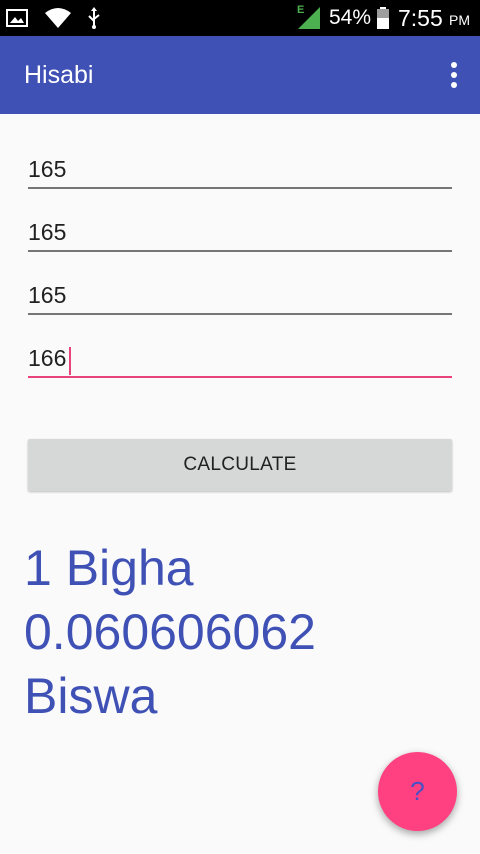  Describe the element at coordinates (420, 18) in the screenshot. I see `status-time: 7:55` at that location.